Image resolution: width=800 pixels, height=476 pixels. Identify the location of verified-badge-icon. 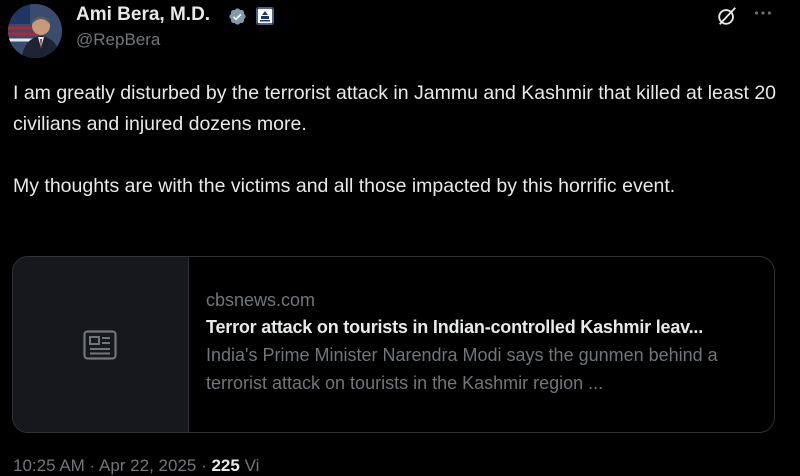
(237, 16).